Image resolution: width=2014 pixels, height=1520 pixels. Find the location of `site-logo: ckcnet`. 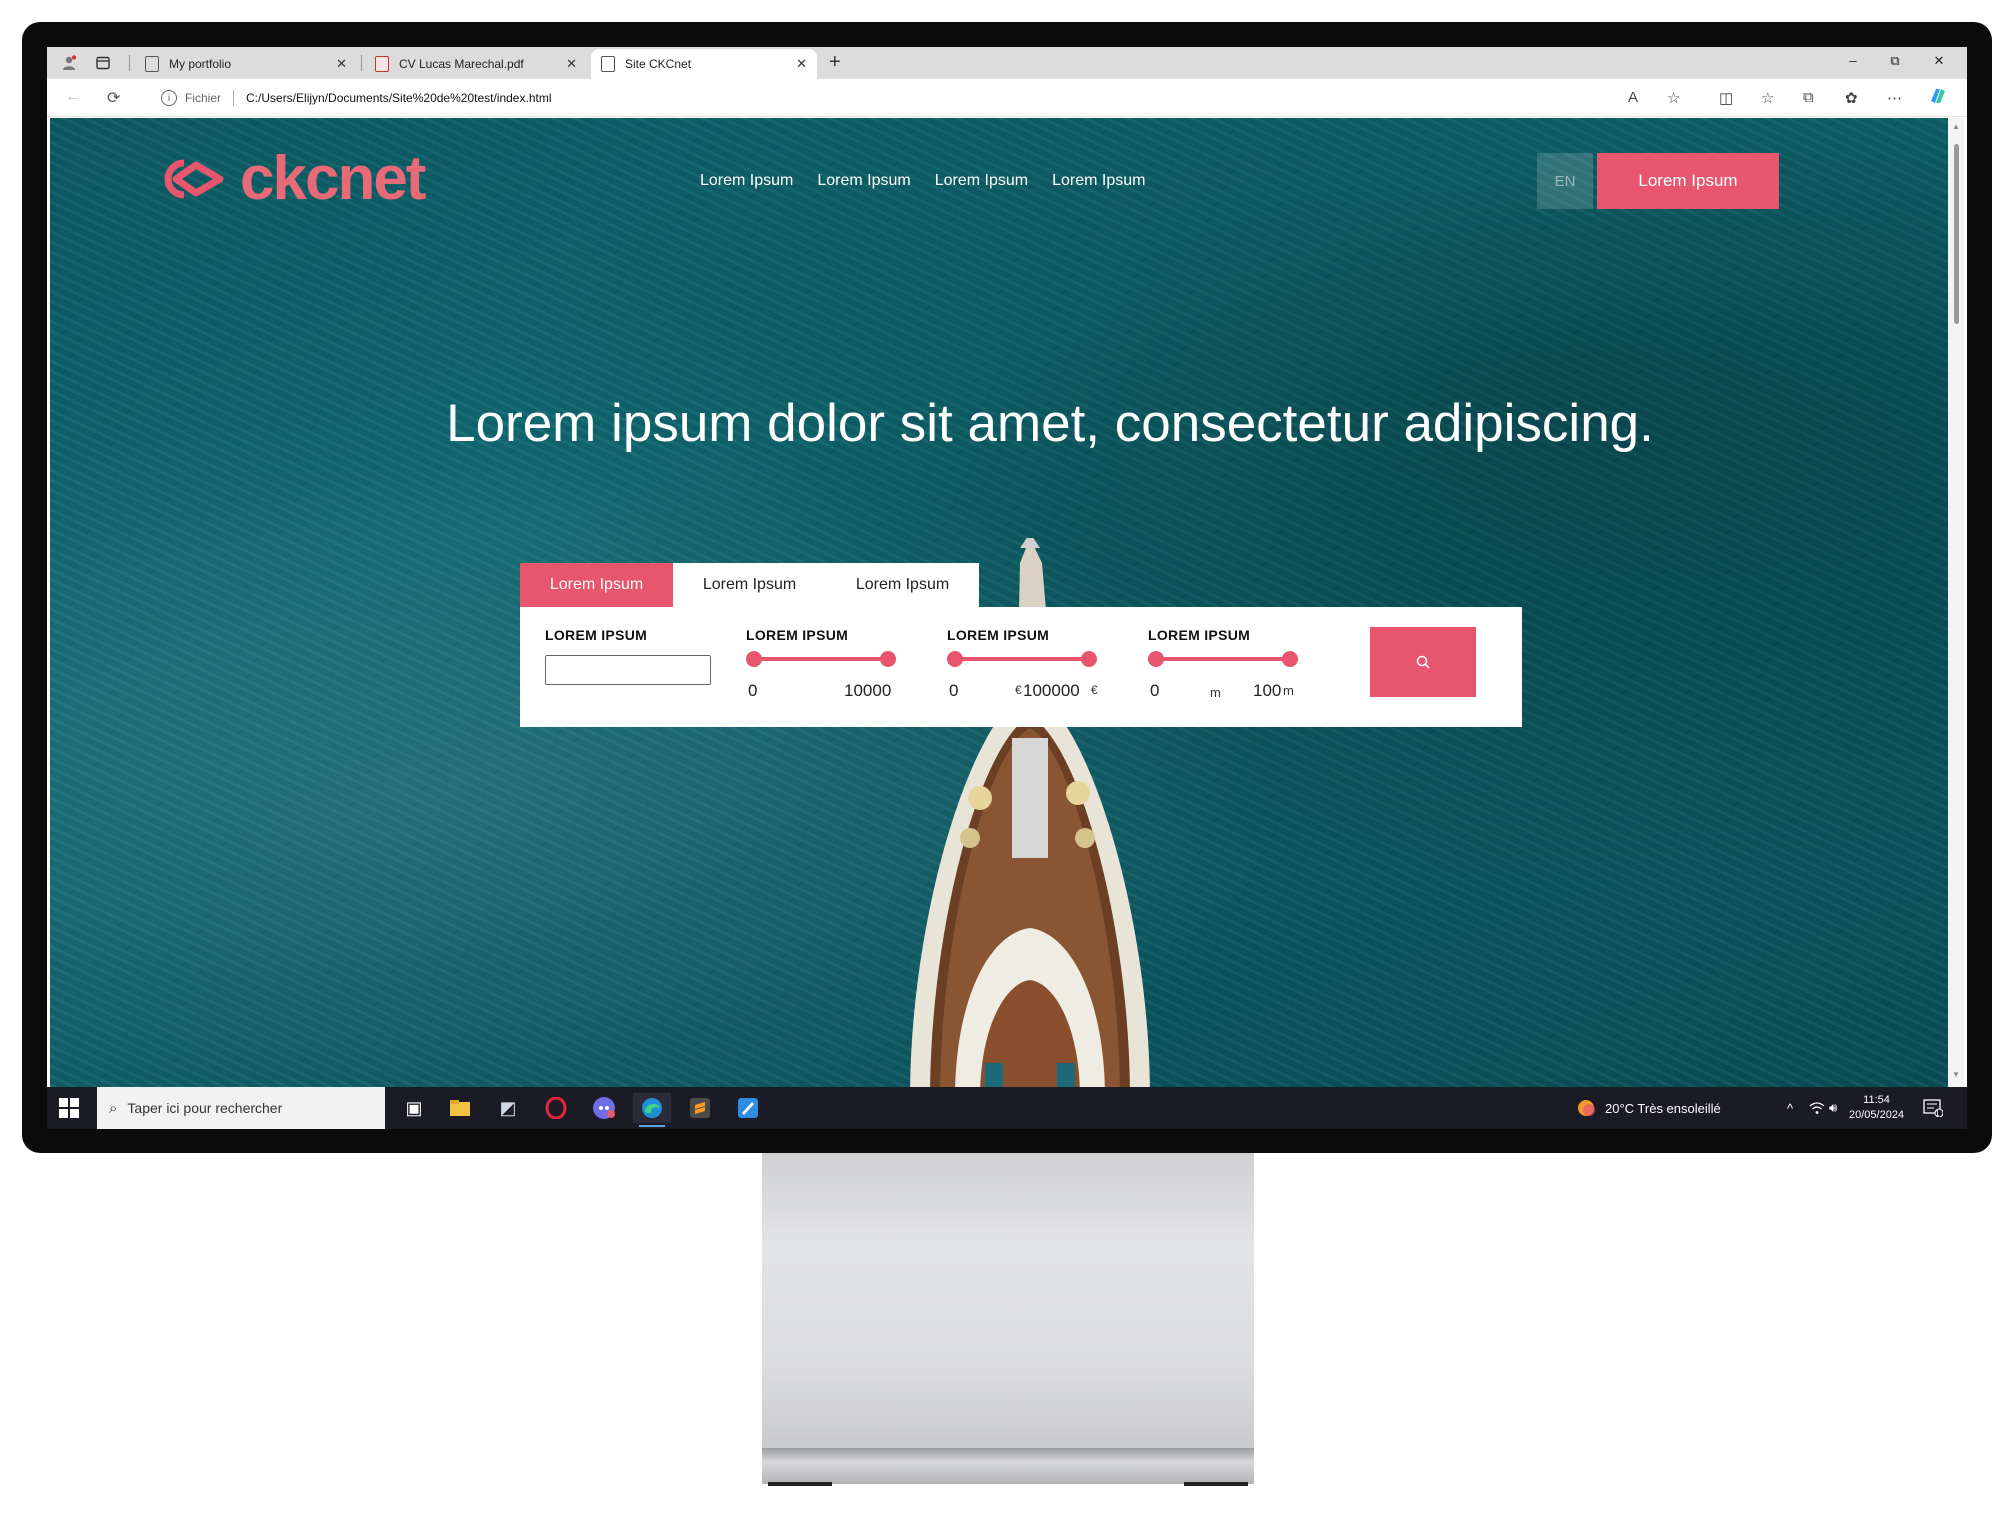

site-logo: ckcnet is located at coordinates (290, 178).